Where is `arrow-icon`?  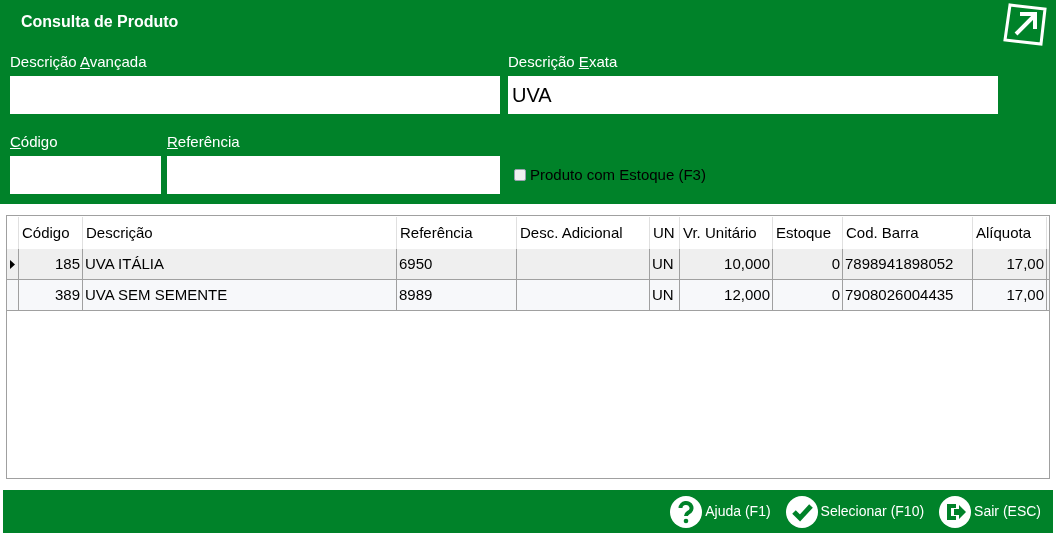 arrow-icon is located at coordinates (1025, 24).